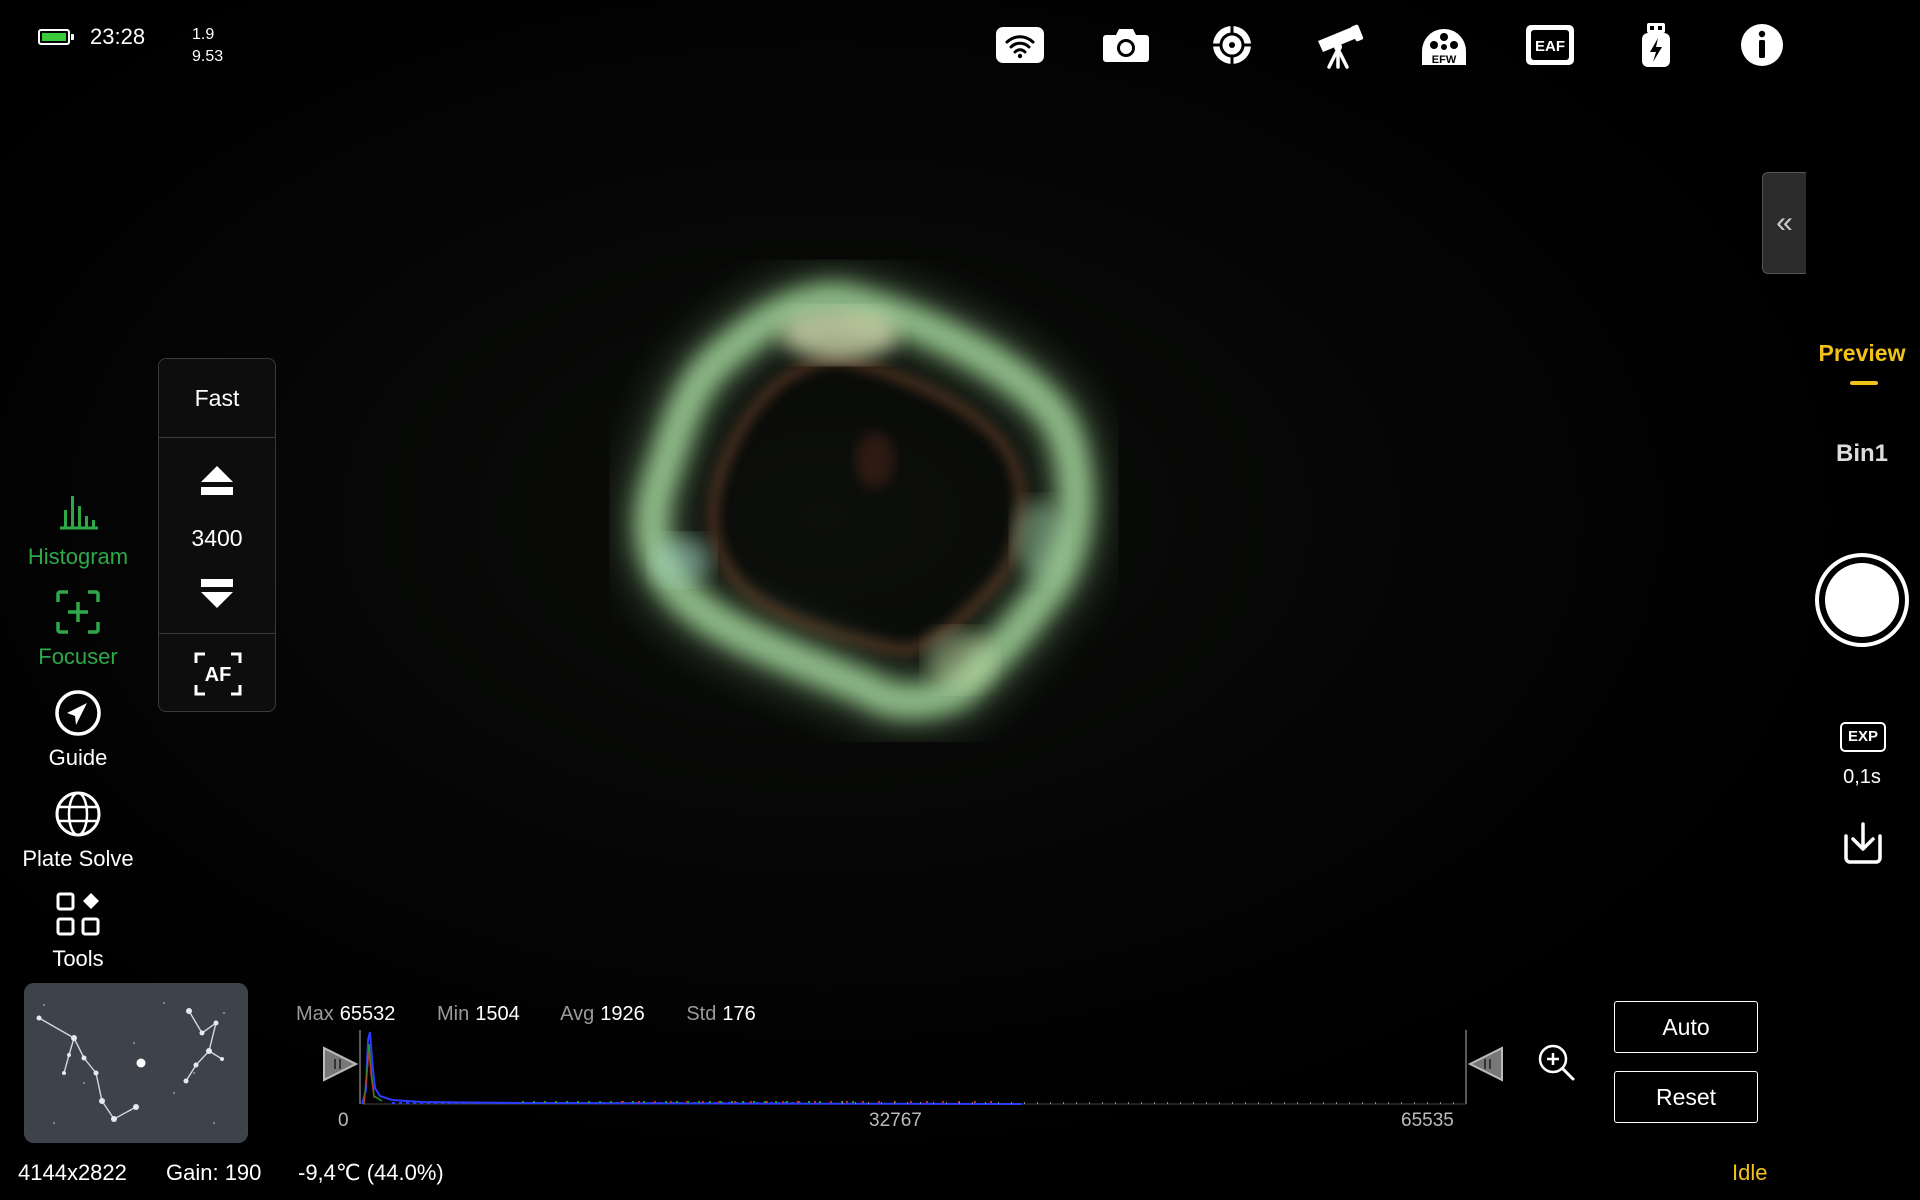 The height and width of the screenshot is (1200, 1920). Describe the element at coordinates (217, 633) in the screenshot. I see `divider` at that location.